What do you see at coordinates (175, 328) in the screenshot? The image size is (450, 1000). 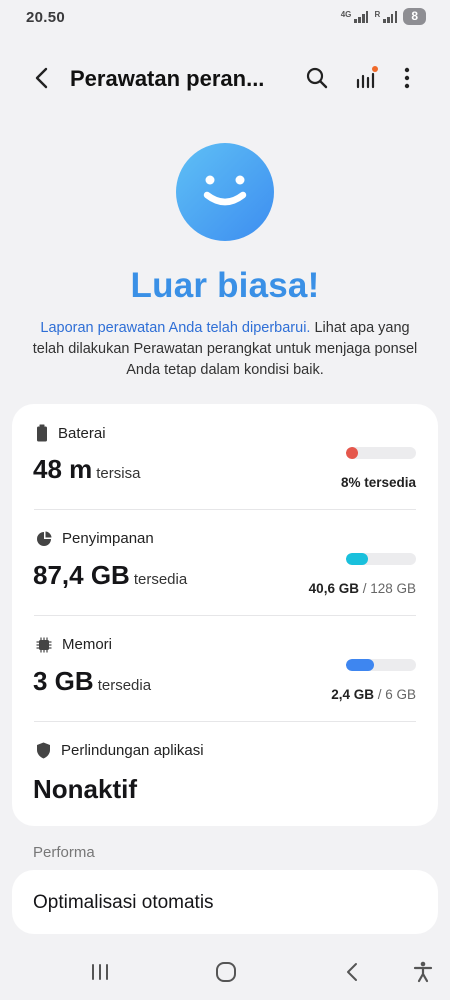 I see `report-link: Laporan perawatan Anda telah diperbarui.` at bounding box center [175, 328].